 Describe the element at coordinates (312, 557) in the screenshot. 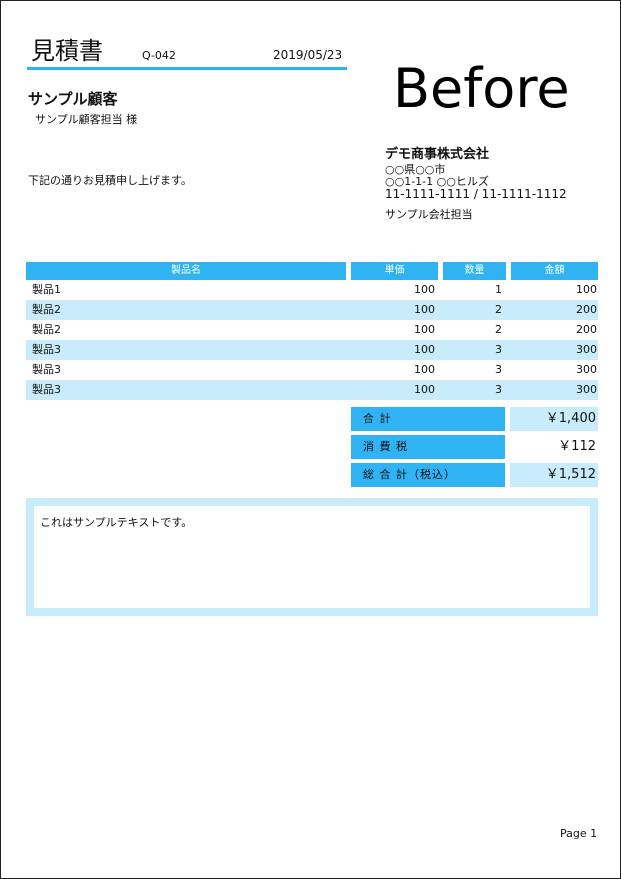

I see `notes-box: これはサンプルテキストです。` at that location.